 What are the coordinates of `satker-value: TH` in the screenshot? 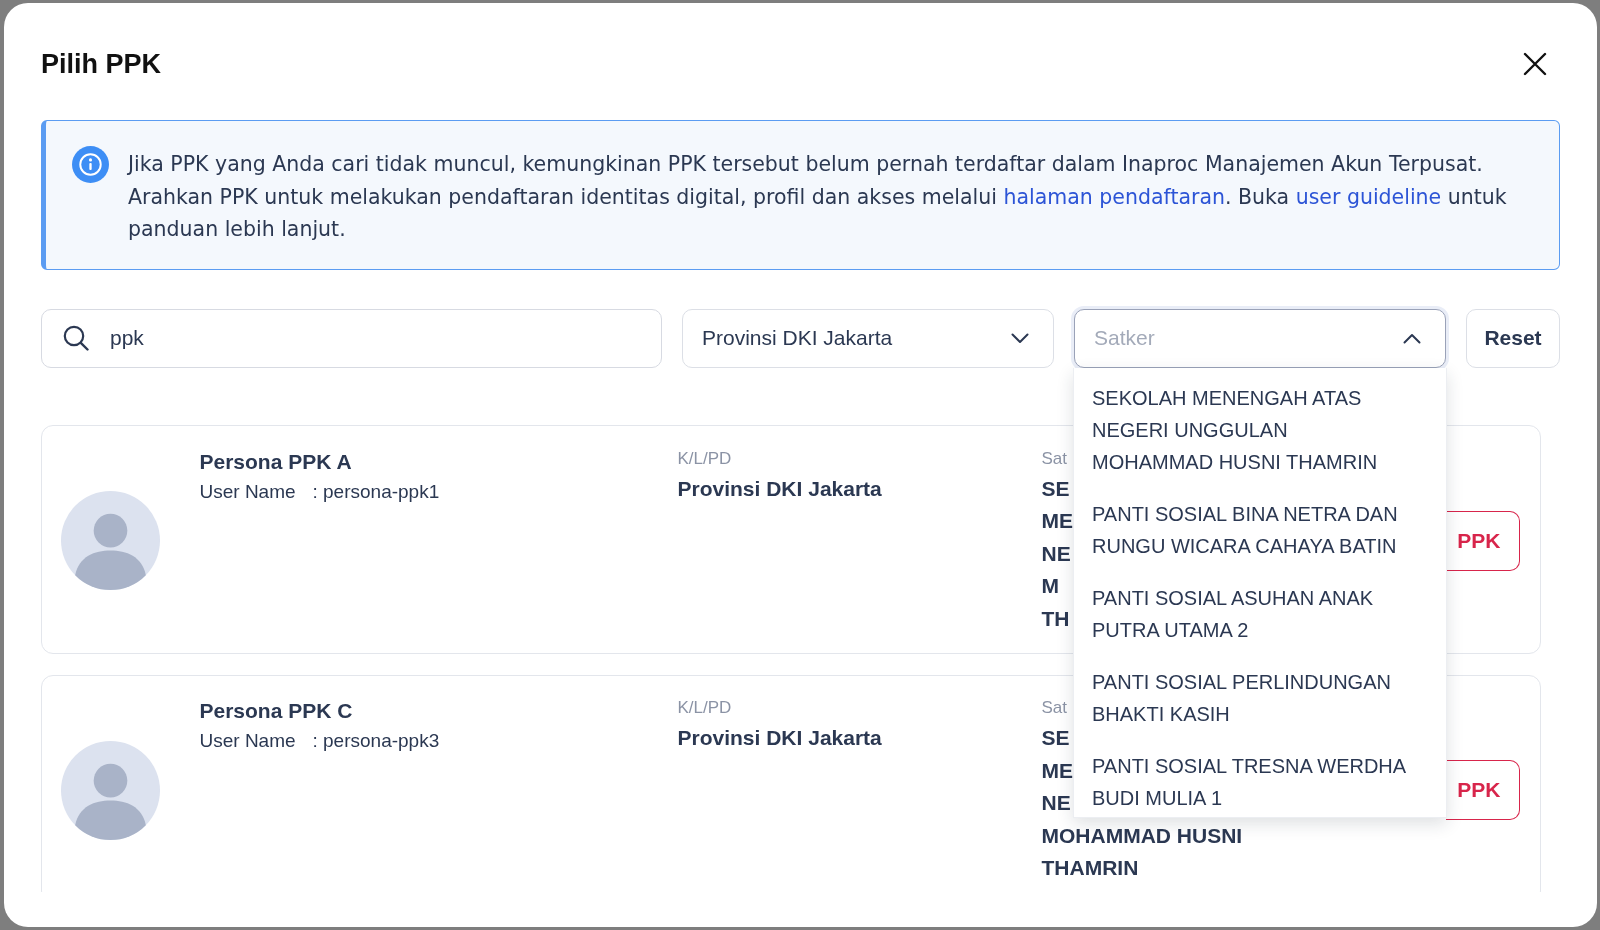 It's located at (1055, 618).